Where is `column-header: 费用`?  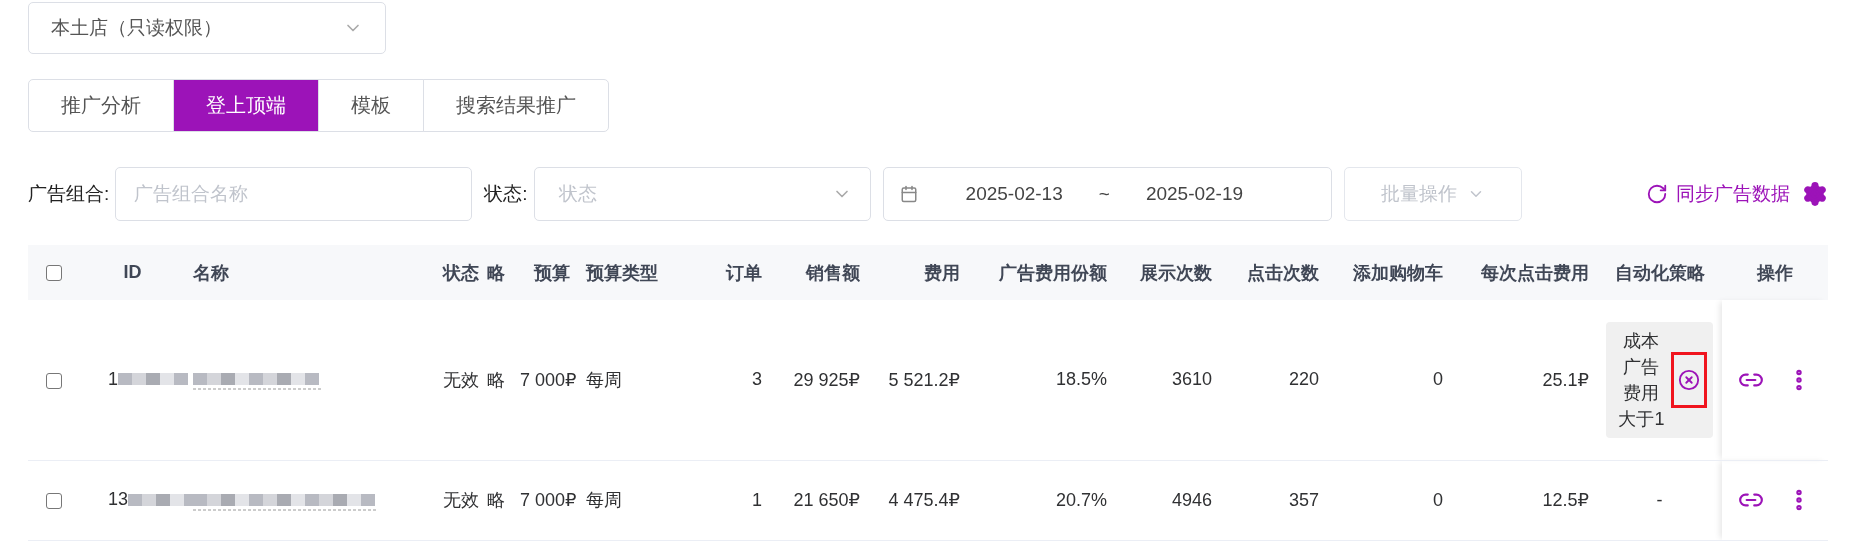 column-header: 费用 is located at coordinates (942, 272).